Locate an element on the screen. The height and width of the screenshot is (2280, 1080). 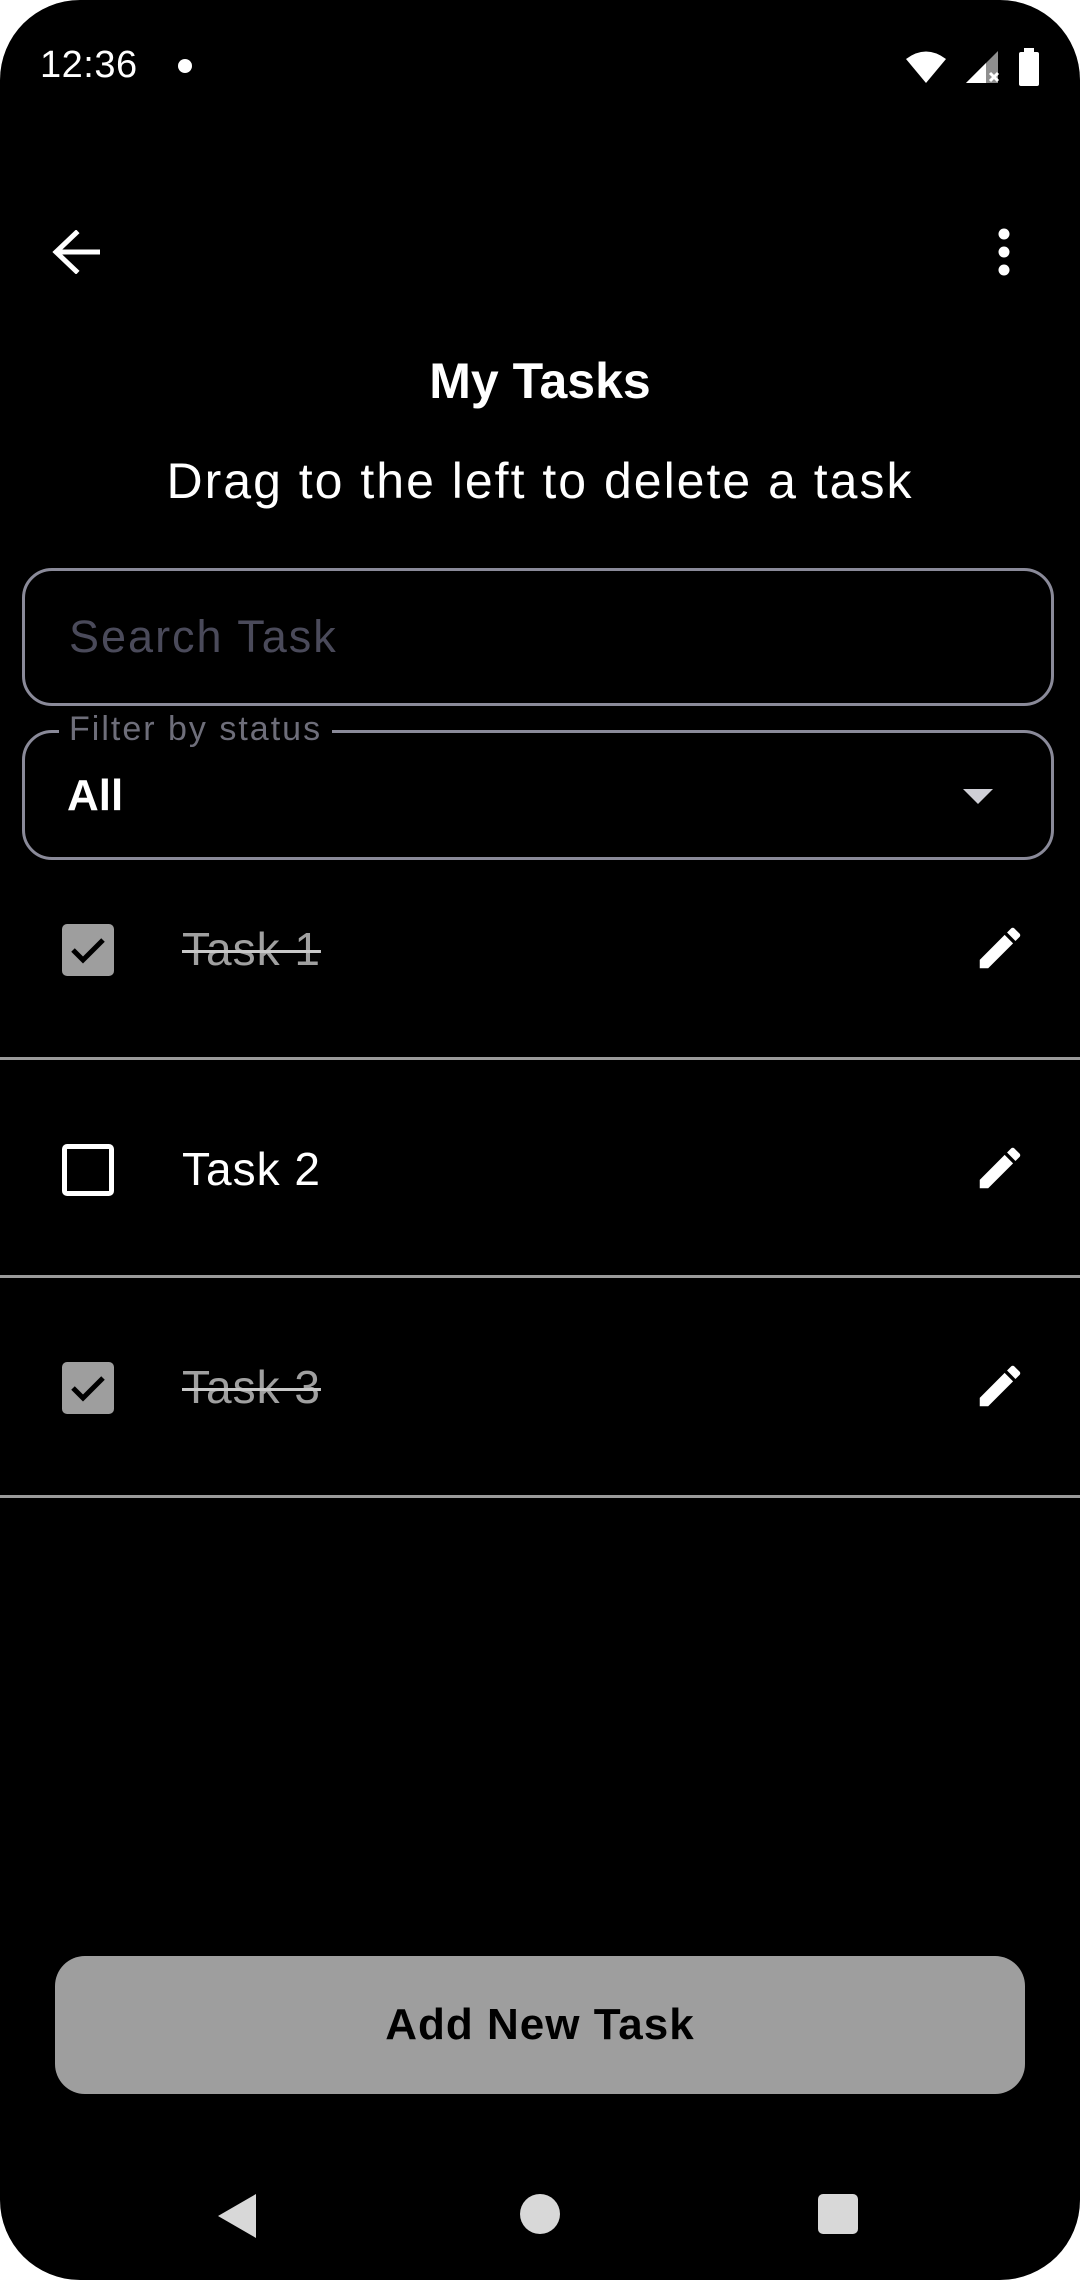
back-button is located at coordinates (76, 252).